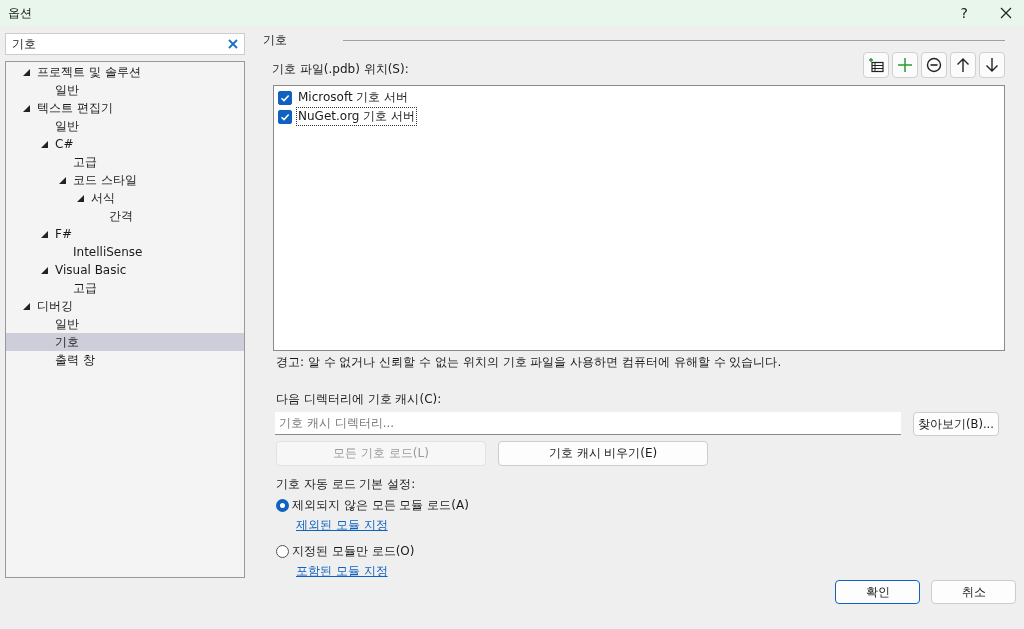 This screenshot has width=1024, height=629. Describe the element at coordinates (275, 40) in the screenshot. I see `section-title: 기호` at that location.